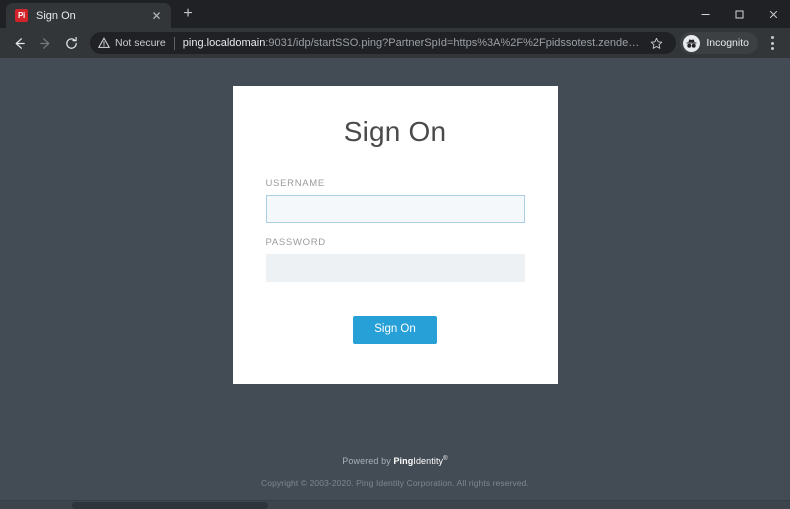 The width and height of the screenshot is (790, 509). I want to click on forward-arrow-icon, so click(45, 43).